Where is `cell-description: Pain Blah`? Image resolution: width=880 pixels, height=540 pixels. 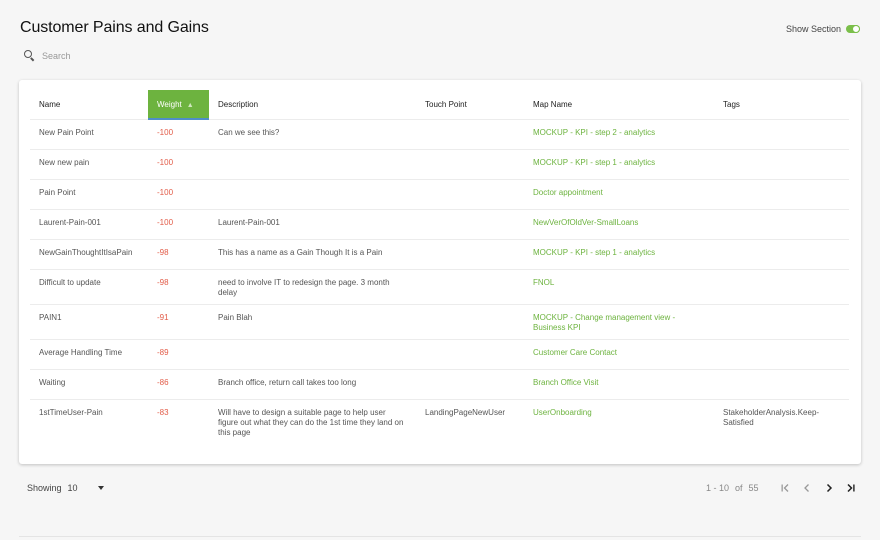
cell-description: Pain Blah is located at coordinates (312, 321).